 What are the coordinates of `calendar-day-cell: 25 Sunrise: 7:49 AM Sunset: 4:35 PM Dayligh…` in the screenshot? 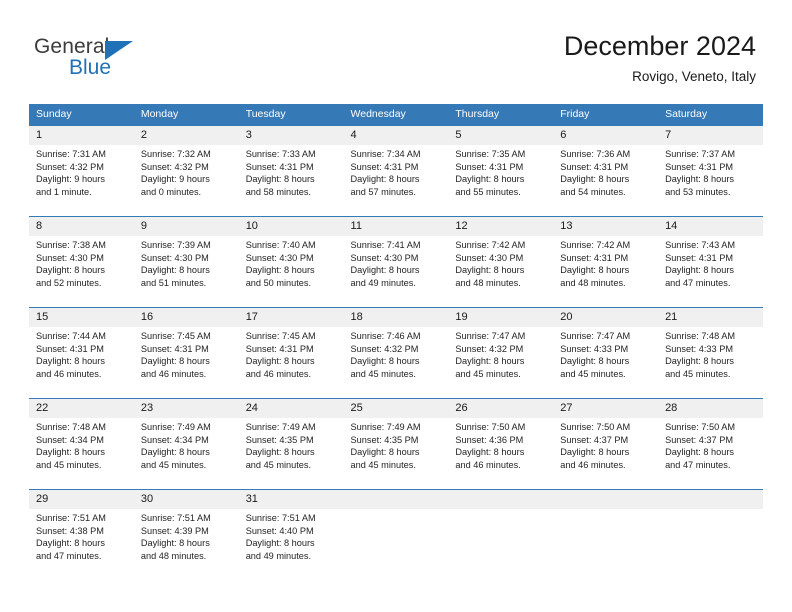 It's located at (396, 439).